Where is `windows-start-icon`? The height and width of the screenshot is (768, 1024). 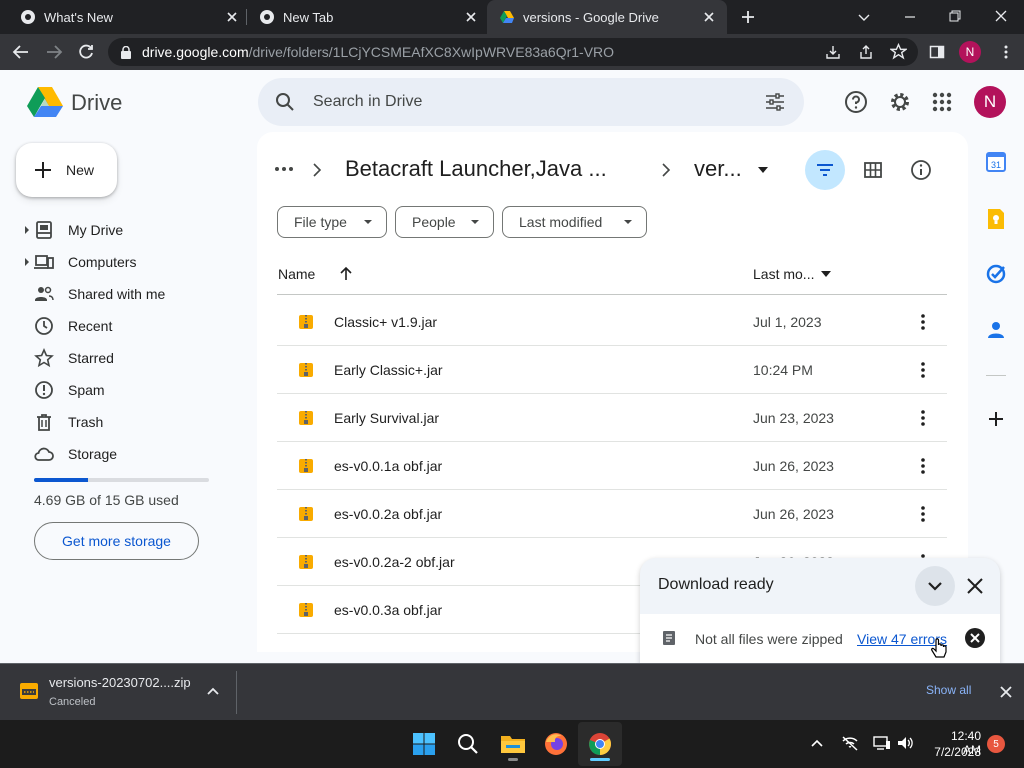
windows-start-icon is located at coordinates (424, 744).